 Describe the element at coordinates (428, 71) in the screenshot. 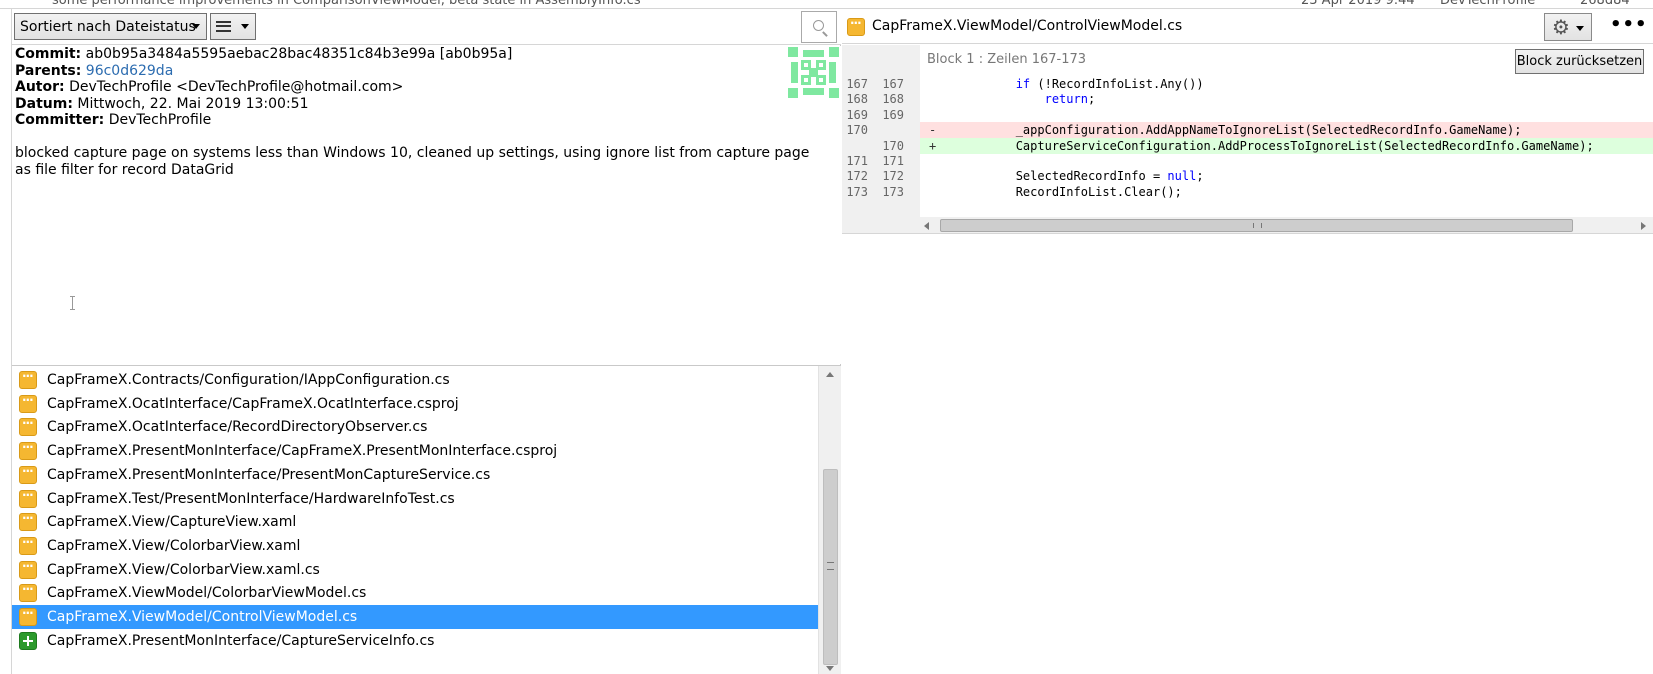

I see `parents-row: Parents: 96c0d629da` at that location.